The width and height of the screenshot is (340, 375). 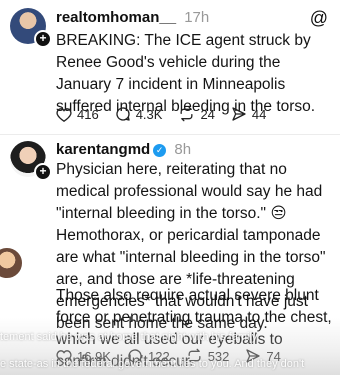 I want to click on reply-button: 4.3K, so click(x=139, y=114).